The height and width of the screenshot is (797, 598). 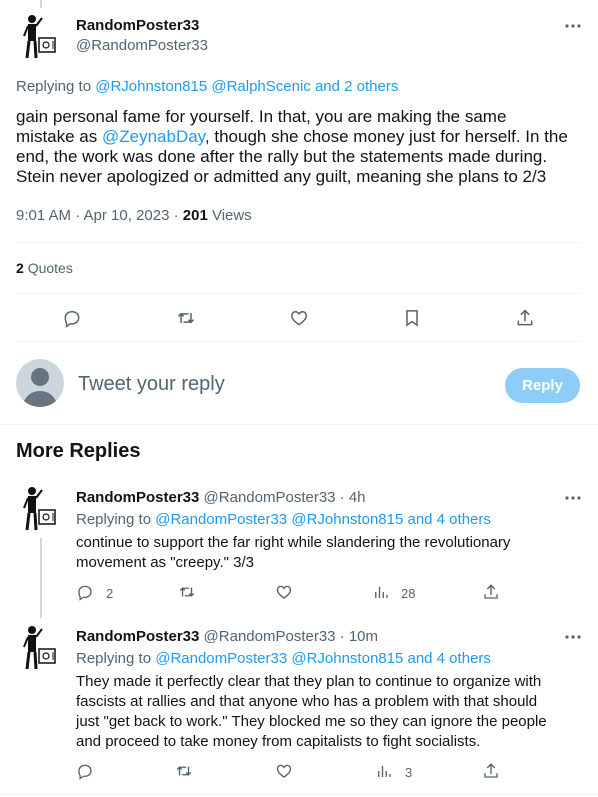 I want to click on quotes-label: Quotes, so click(x=50, y=268).